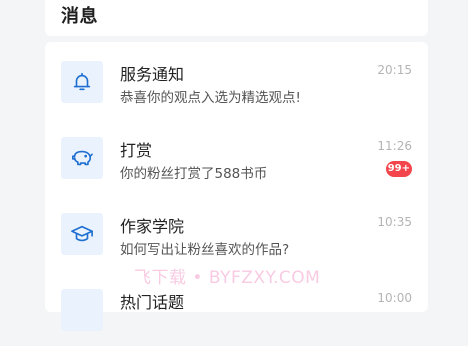  I want to click on message-title: 热门话题, so click(152, 302).